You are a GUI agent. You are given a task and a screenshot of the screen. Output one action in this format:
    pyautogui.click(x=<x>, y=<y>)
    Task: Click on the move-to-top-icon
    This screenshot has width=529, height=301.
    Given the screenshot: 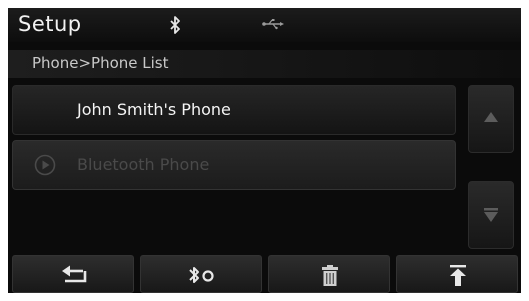 What is the action you would take?
    pyautogui.click(x=458, y=275)
    